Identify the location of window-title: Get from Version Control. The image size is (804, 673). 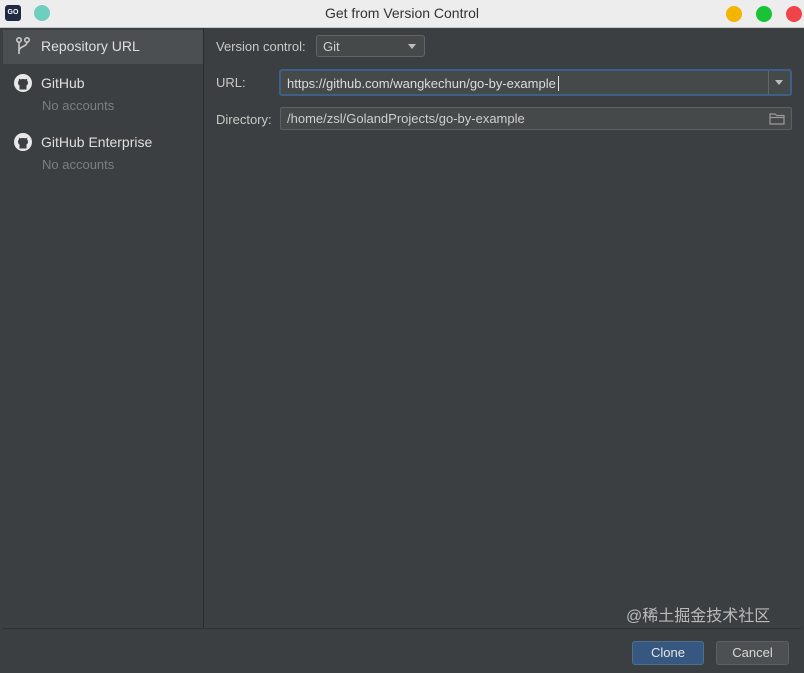
(402, 13).